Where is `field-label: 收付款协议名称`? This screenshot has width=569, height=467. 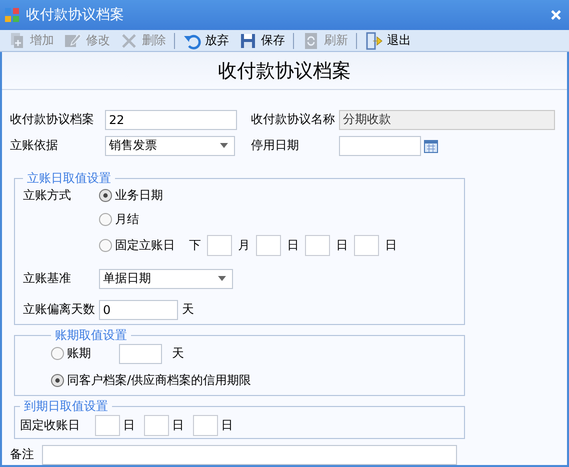 field-label: 收付款协议名称 is located at coordinates (293, 119).